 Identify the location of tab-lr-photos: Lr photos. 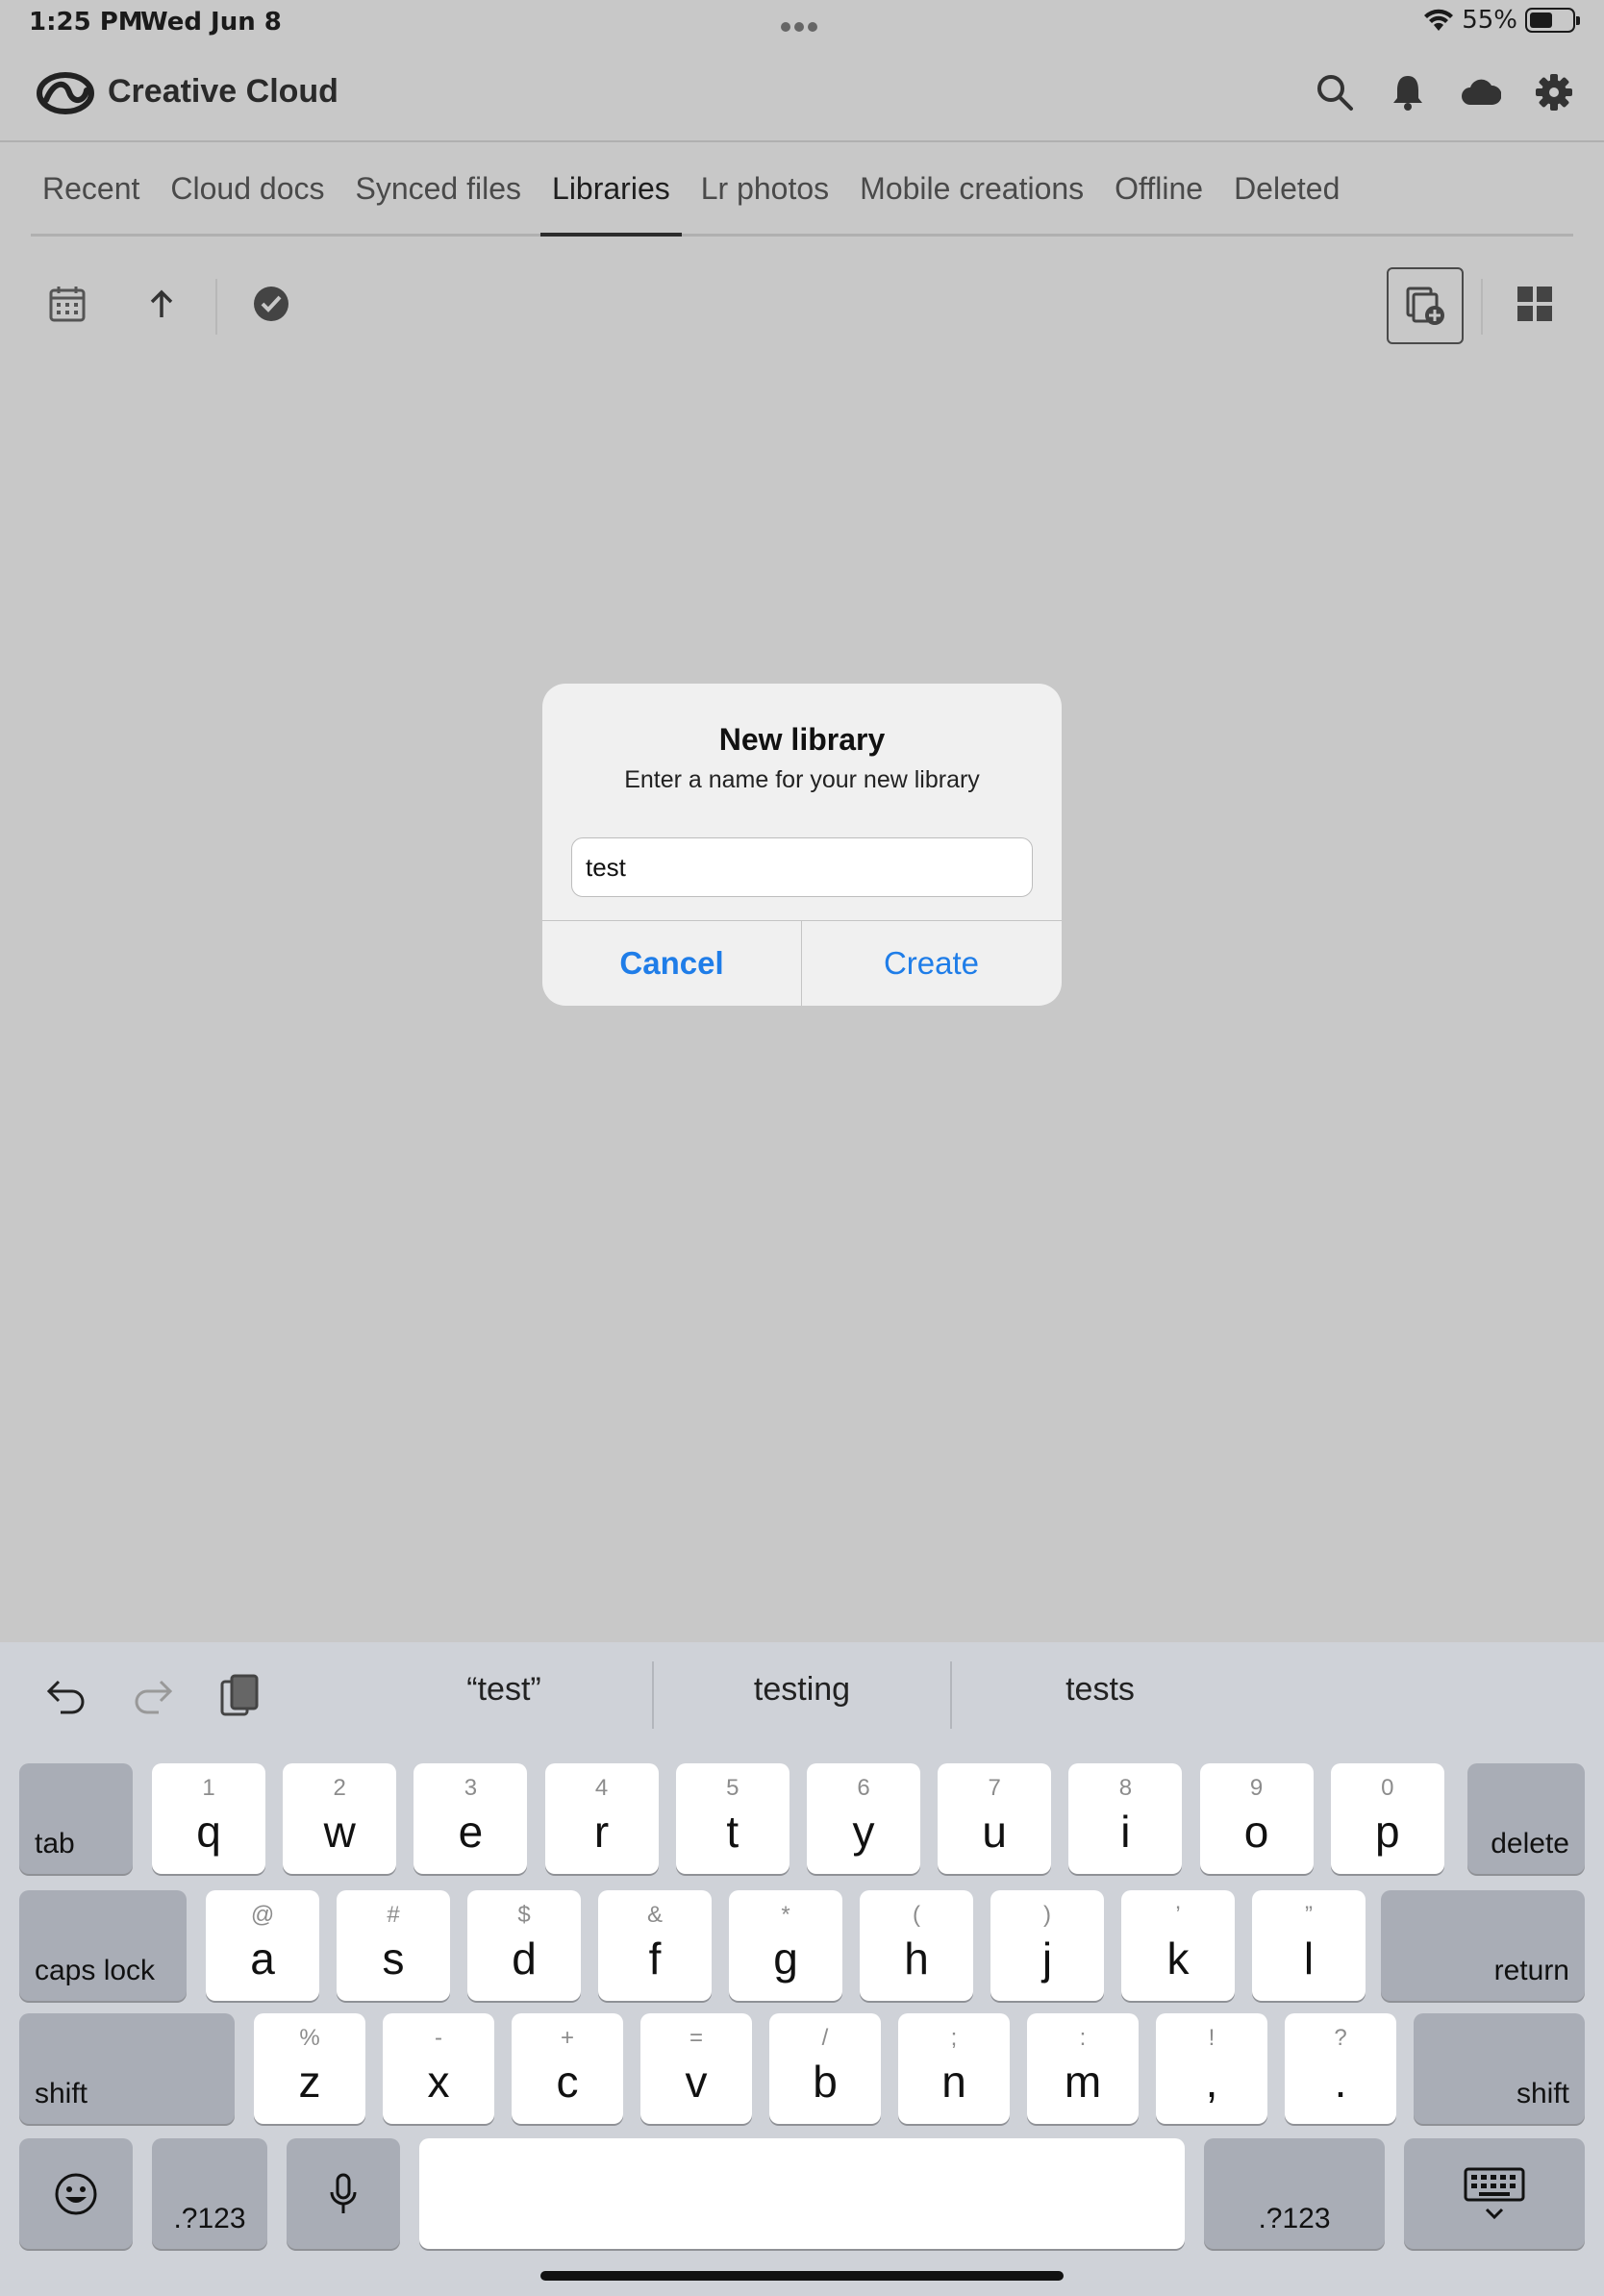
(764, 189).